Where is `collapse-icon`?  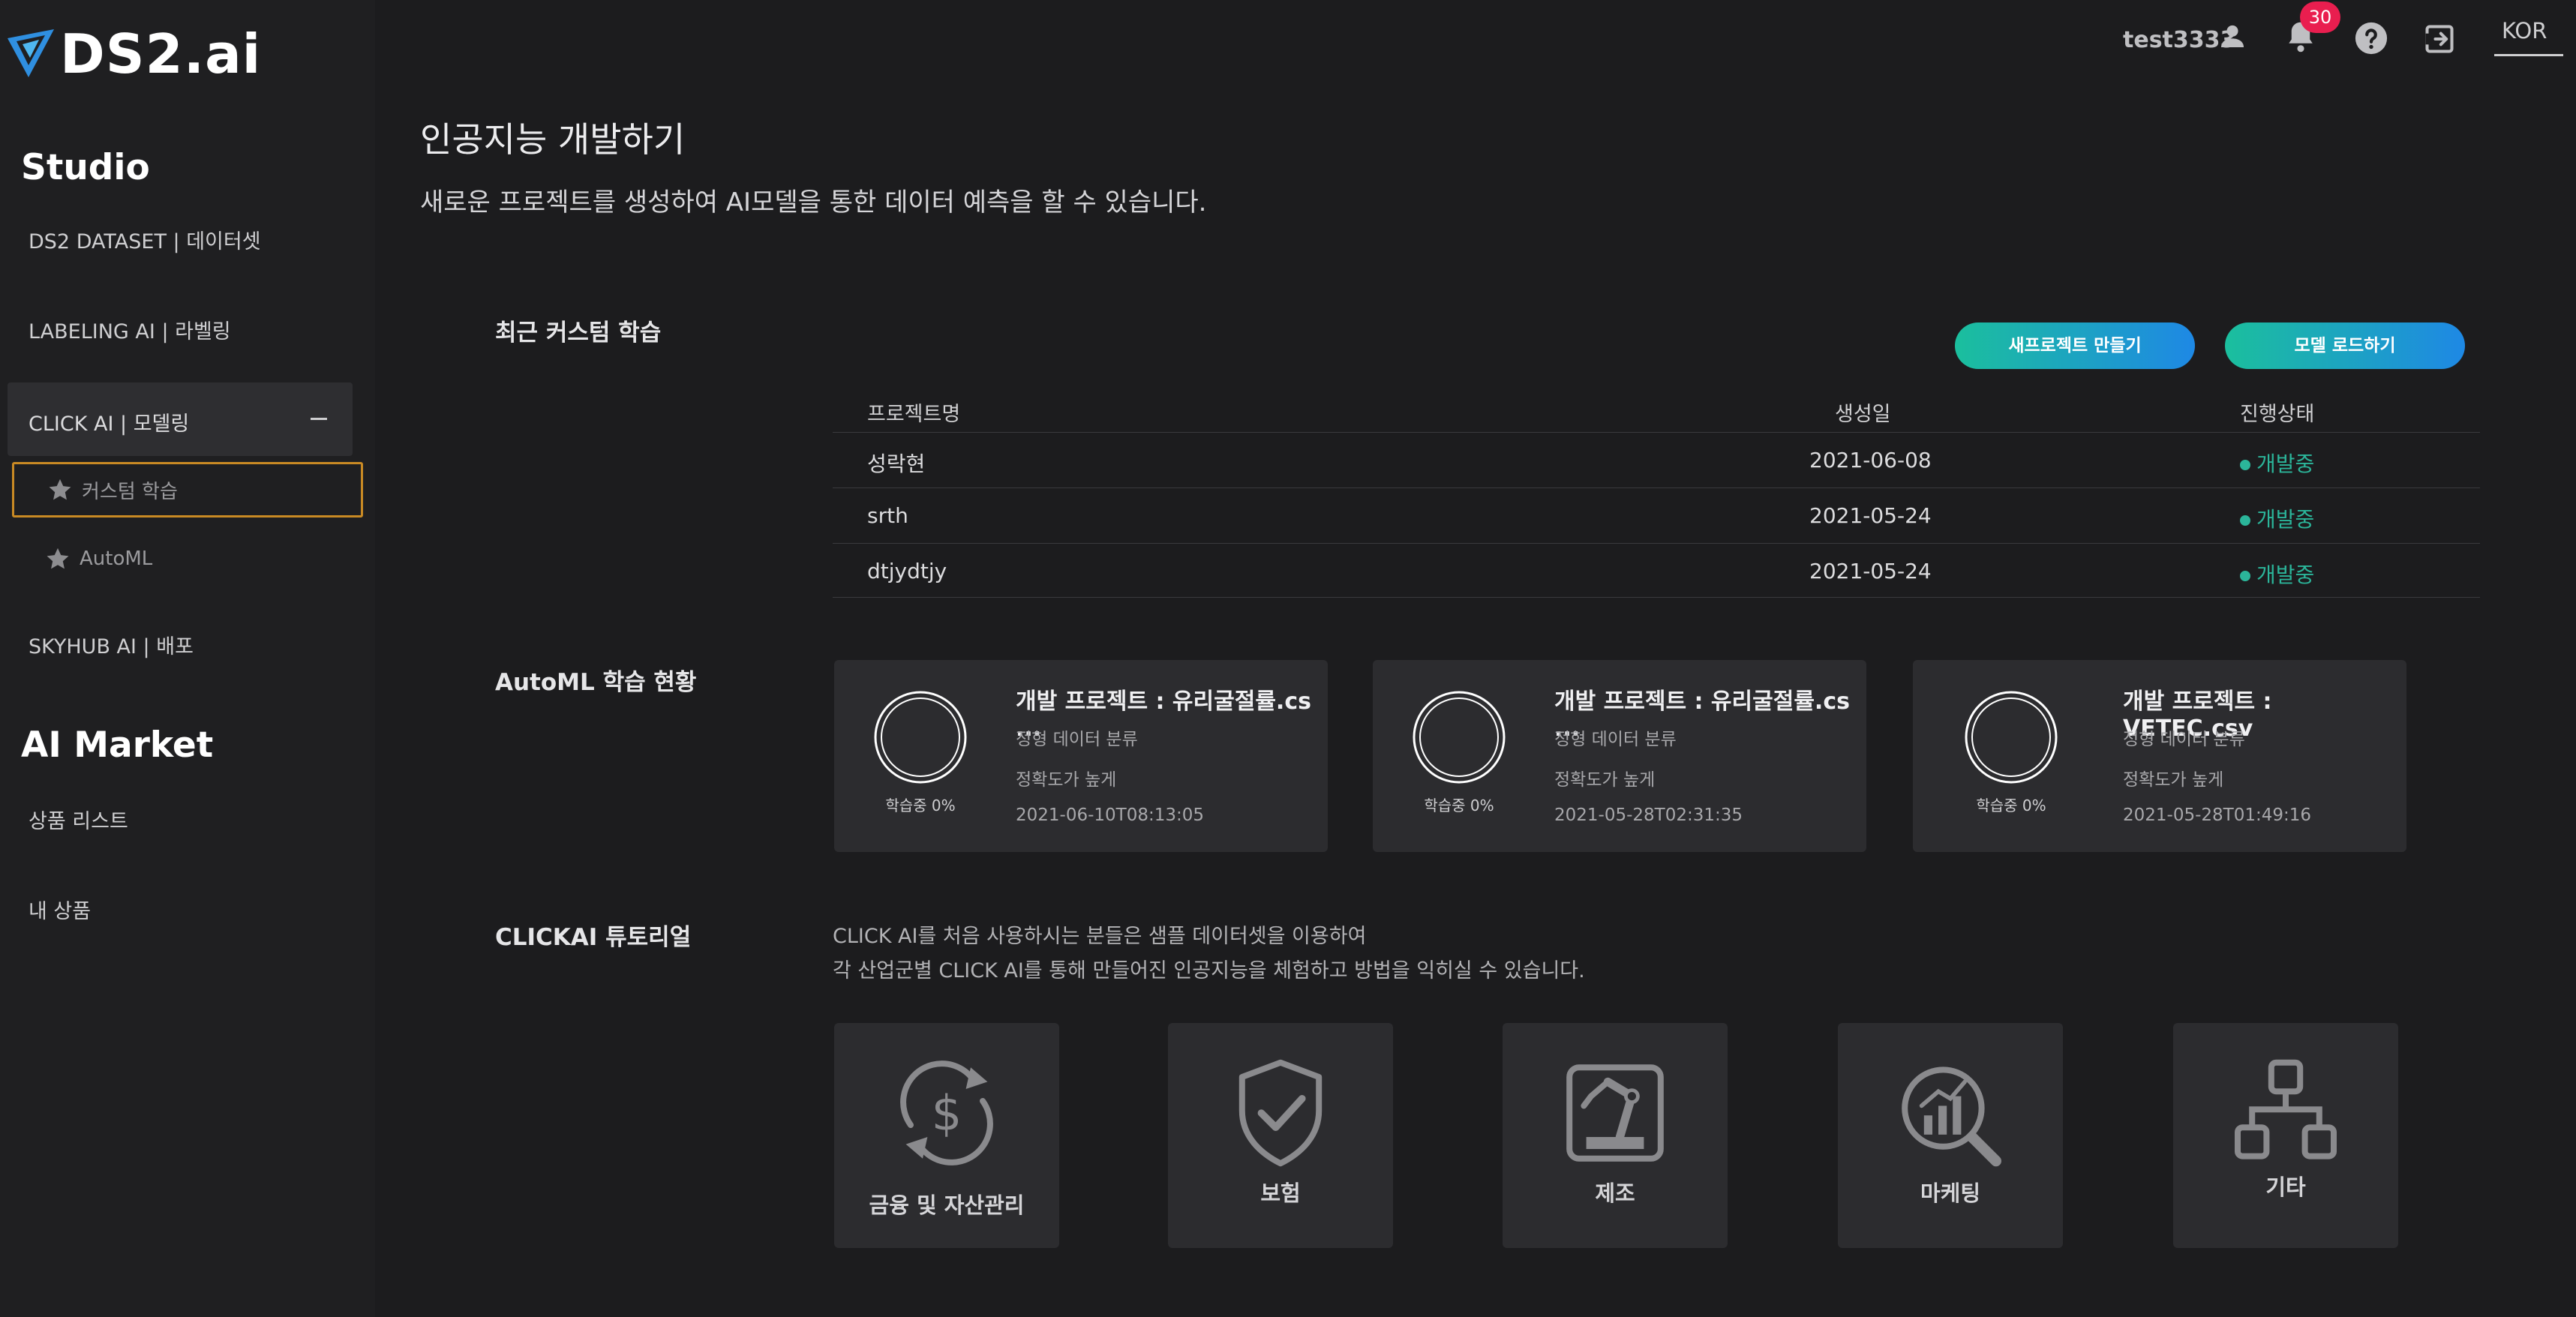 collapse-icon is located at coordinates (319, 419).